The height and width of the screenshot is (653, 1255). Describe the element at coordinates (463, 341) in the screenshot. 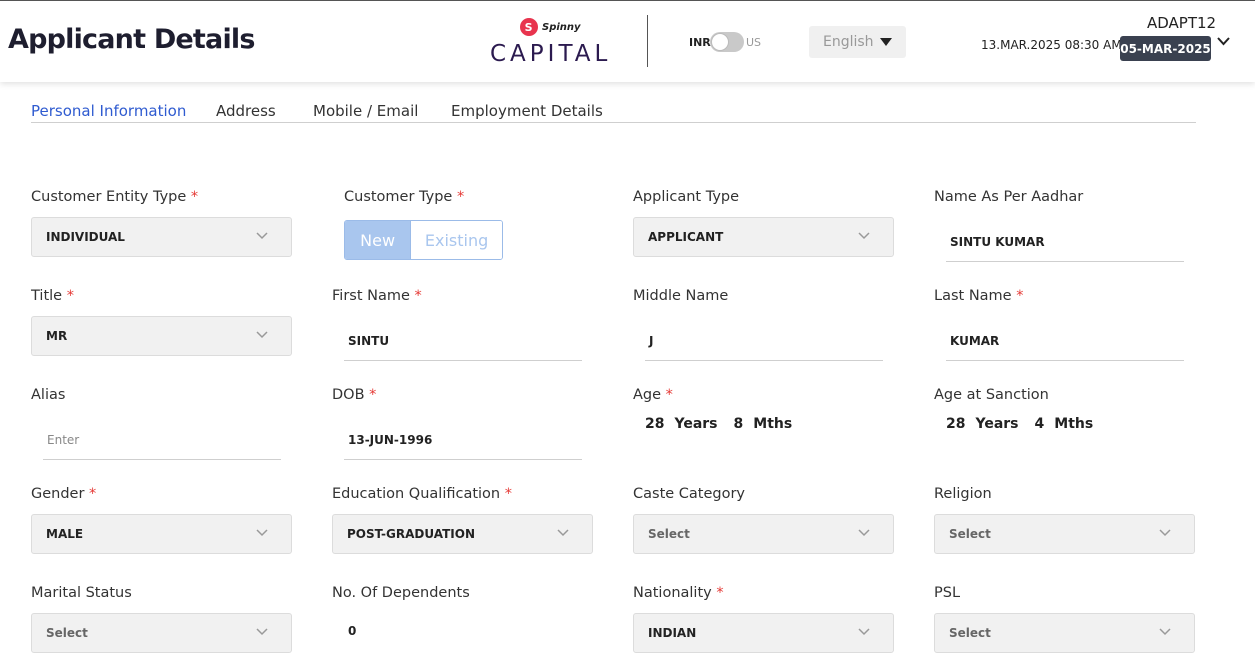

I see `first-name-field: SINTU` at that location.